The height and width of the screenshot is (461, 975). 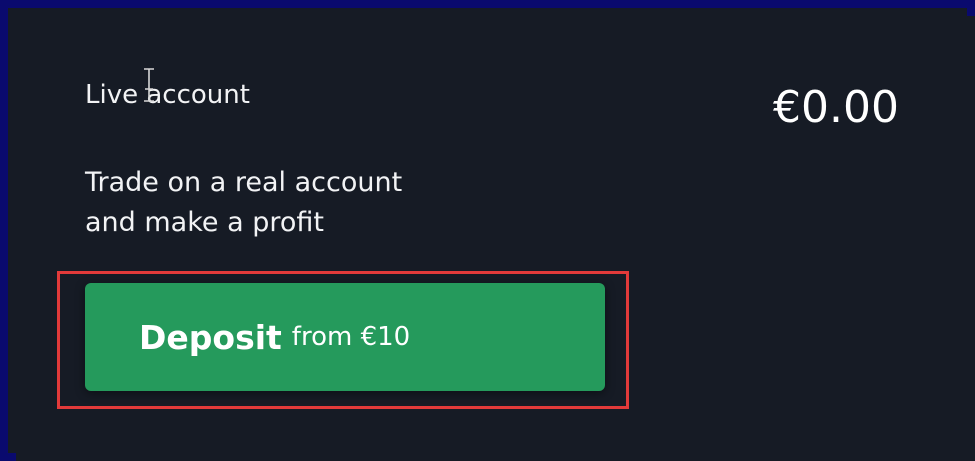 I want to click on text-cursor-icon, so click(x=149, y=85).